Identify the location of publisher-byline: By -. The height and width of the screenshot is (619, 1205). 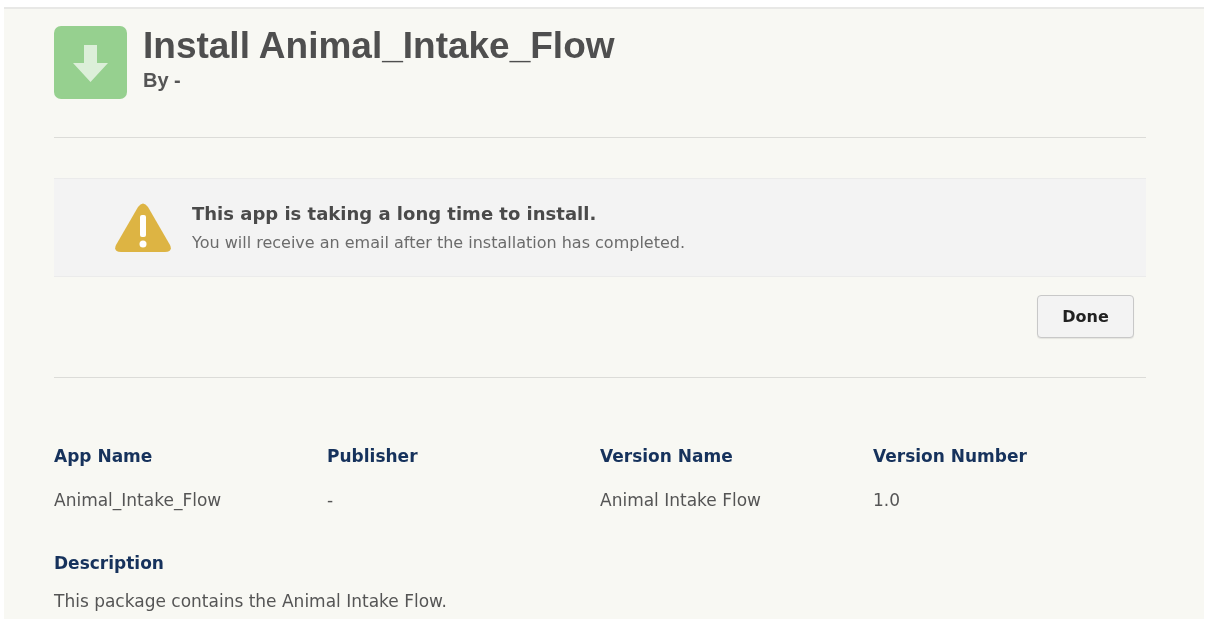
(162, 79).